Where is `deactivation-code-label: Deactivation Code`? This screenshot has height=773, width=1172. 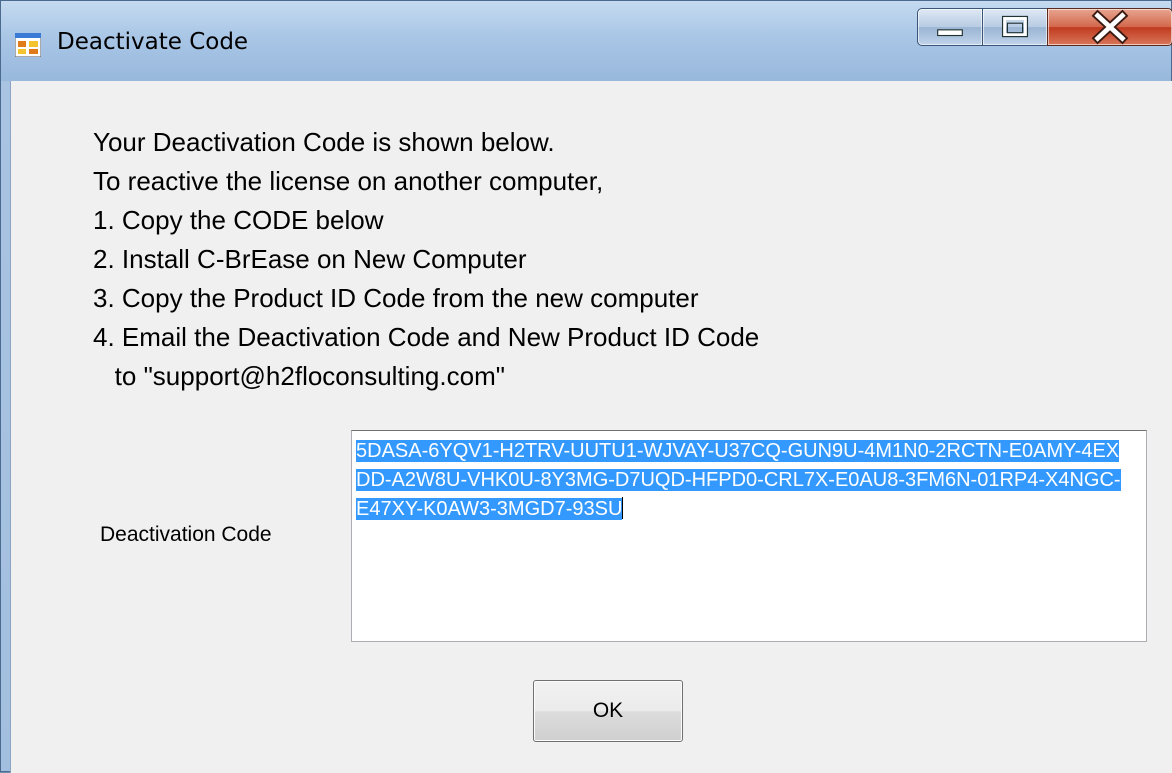 deactivation-code-label: Deactivation Code is located at coordinates (186, 534).